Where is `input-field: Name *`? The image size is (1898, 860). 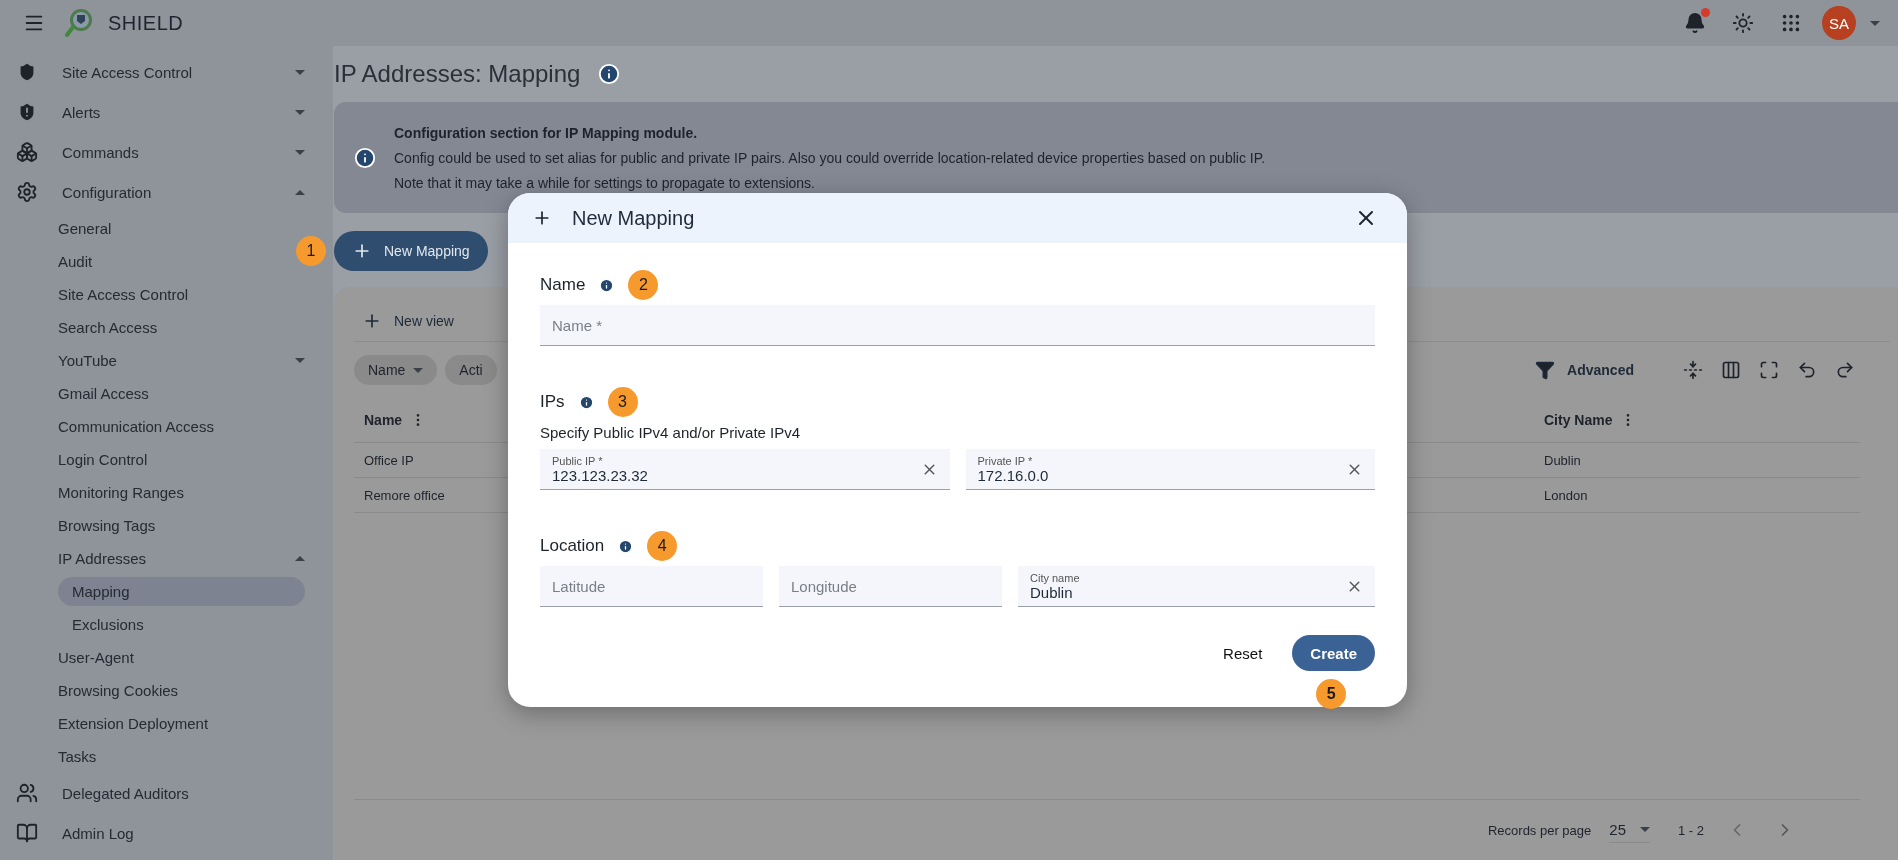 input-field: Name * is located at coordinates (957, 325).